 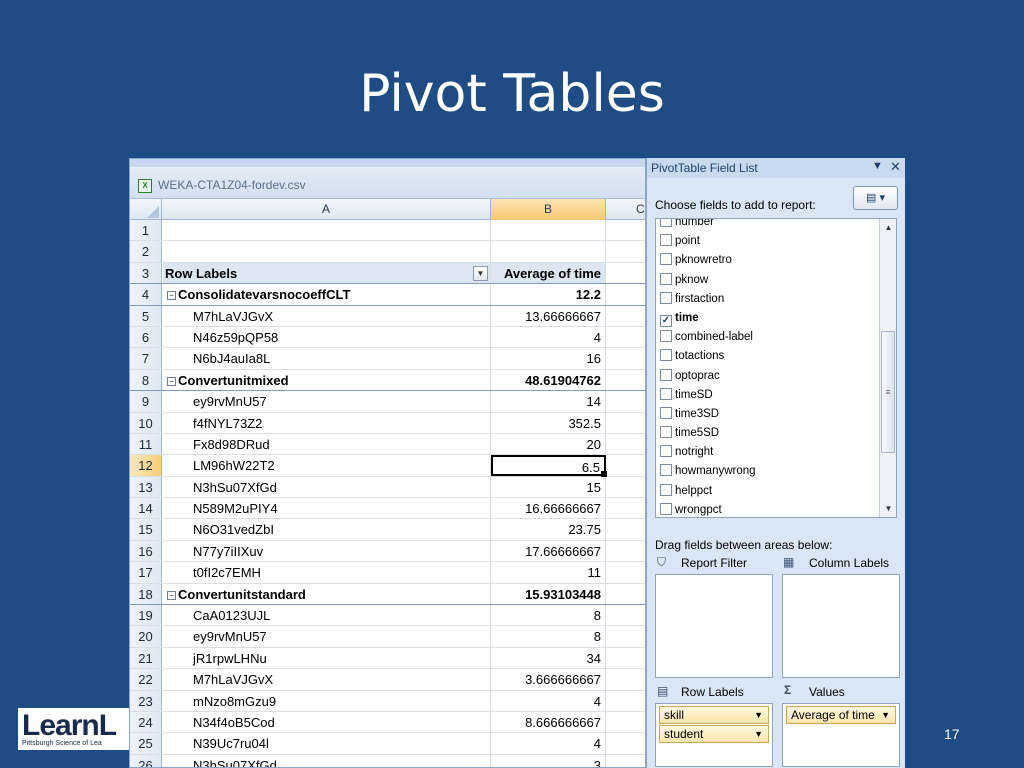 What do you see at coordinates (841, 735) in the screenshot?
I see `values-drop-area: Average of time ▼` at bounding box center [841, 735].